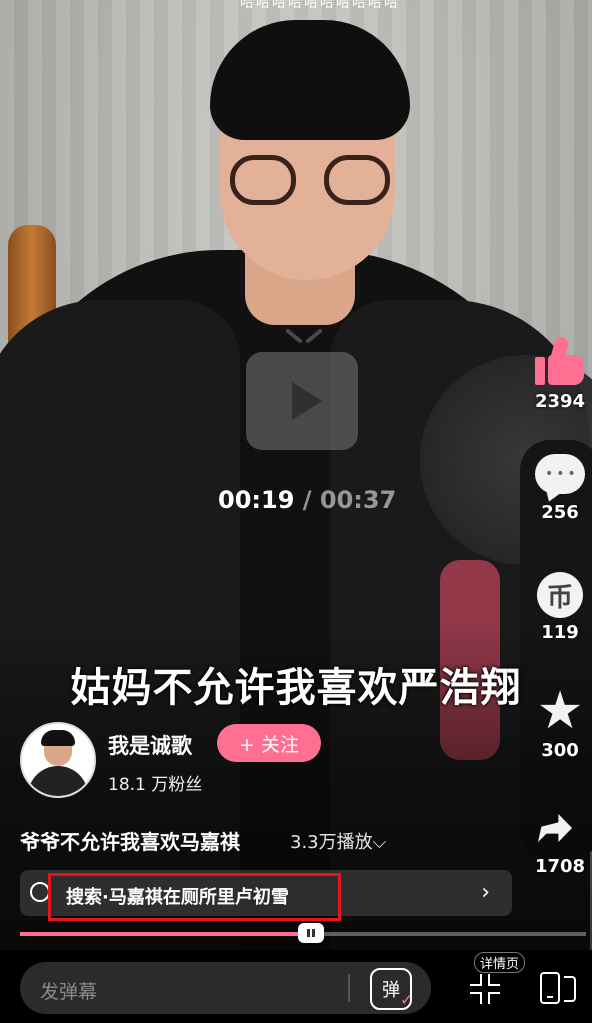 The width and height of the screenshot is (592, 1023). What do you see at coordinates (407, 999) in the screenshot?
I see `check-icon: ✓` at bounding box center [407, 999].